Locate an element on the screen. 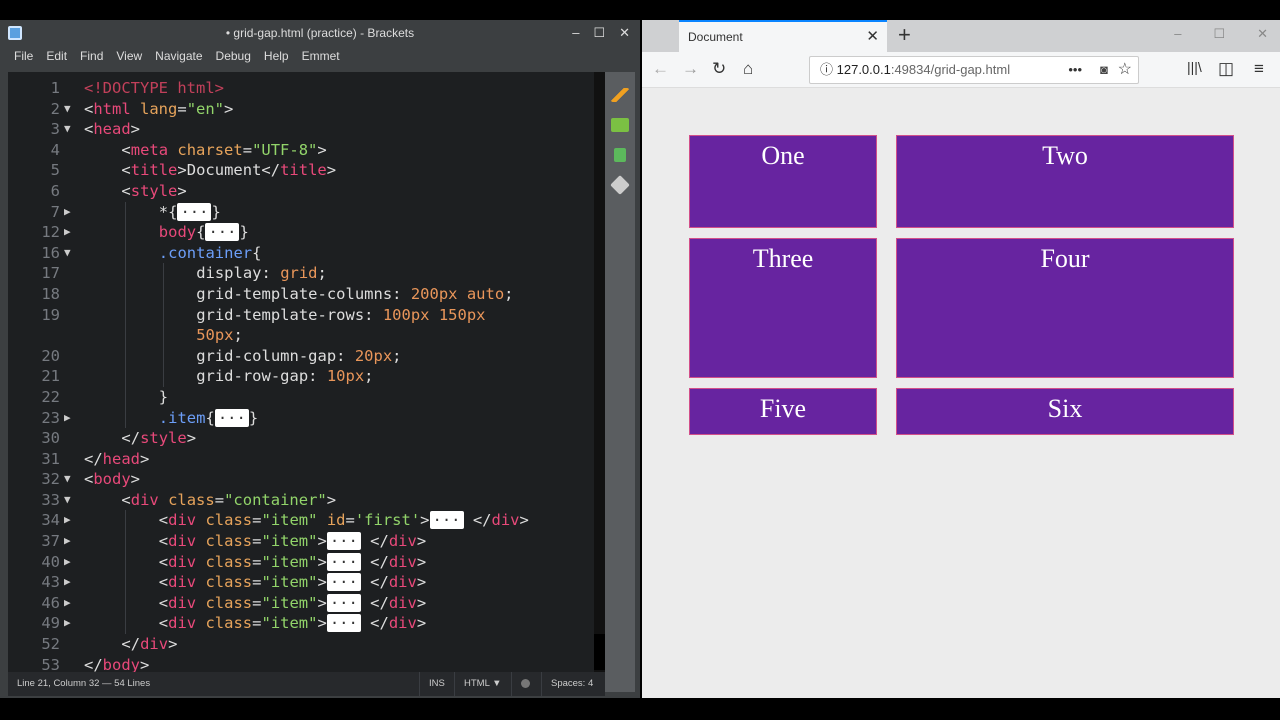 The height and width of the screenshot is (720, 1280). home-icon: ⌂ is located at coordinates (748, 69).